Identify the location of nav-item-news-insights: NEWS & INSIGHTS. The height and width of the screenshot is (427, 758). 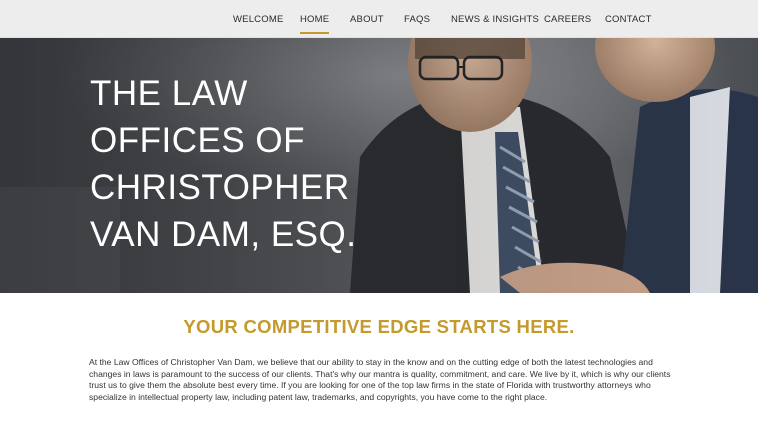
(495, 19).